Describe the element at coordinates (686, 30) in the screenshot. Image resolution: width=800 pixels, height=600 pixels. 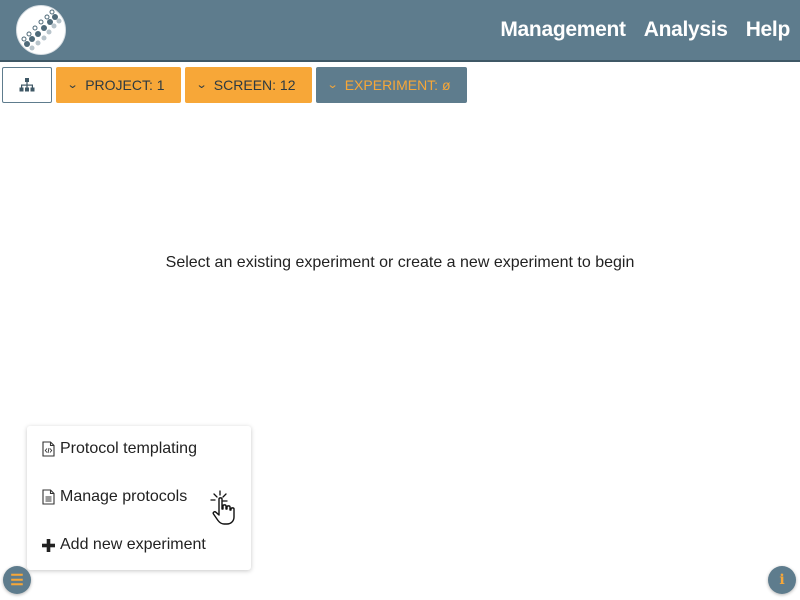
I see `nav-analysis: Analysis` at that location.